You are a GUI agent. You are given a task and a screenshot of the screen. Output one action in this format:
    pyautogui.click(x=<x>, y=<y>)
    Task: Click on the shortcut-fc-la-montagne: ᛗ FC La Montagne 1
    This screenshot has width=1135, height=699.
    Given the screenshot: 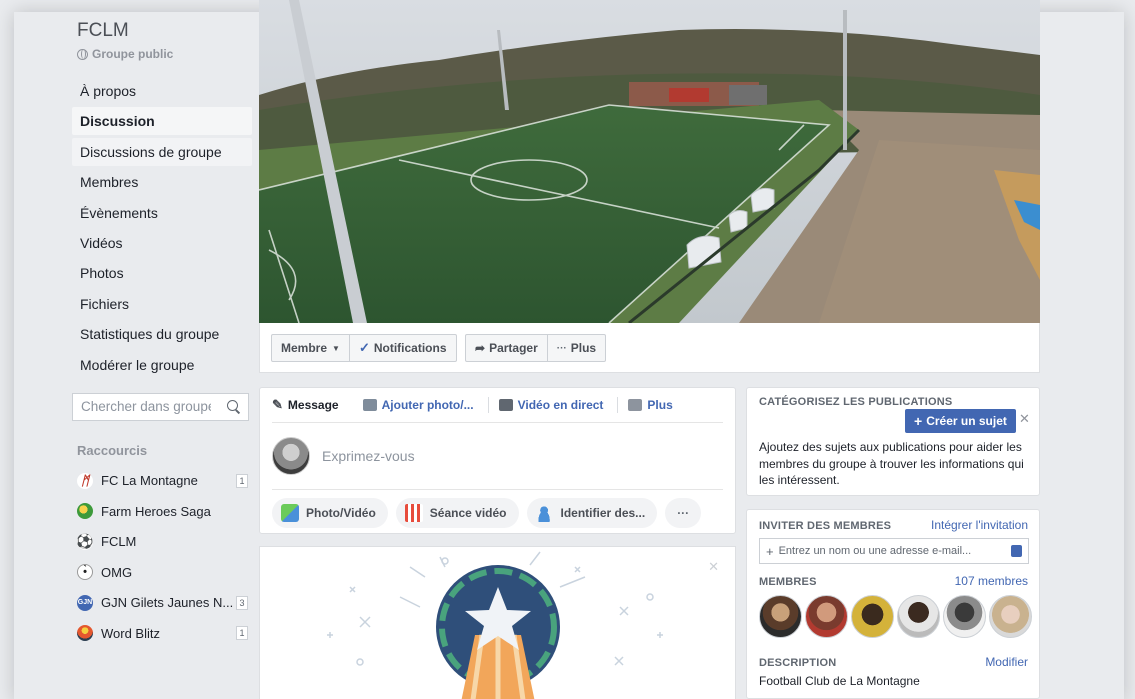 What is the action you would take?
    pyautogui.click(x=162, y=481)
    